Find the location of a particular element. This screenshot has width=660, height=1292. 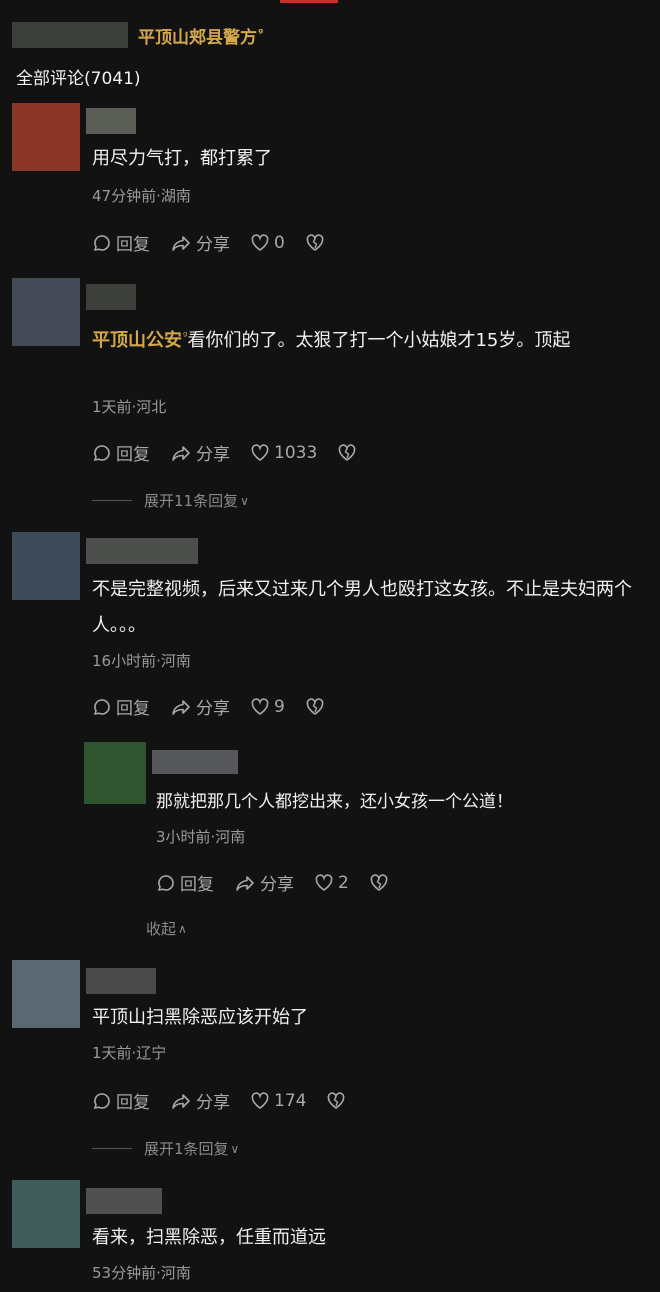

comment-actions: 回复 分享 0 is located at coordinates (220, 242).